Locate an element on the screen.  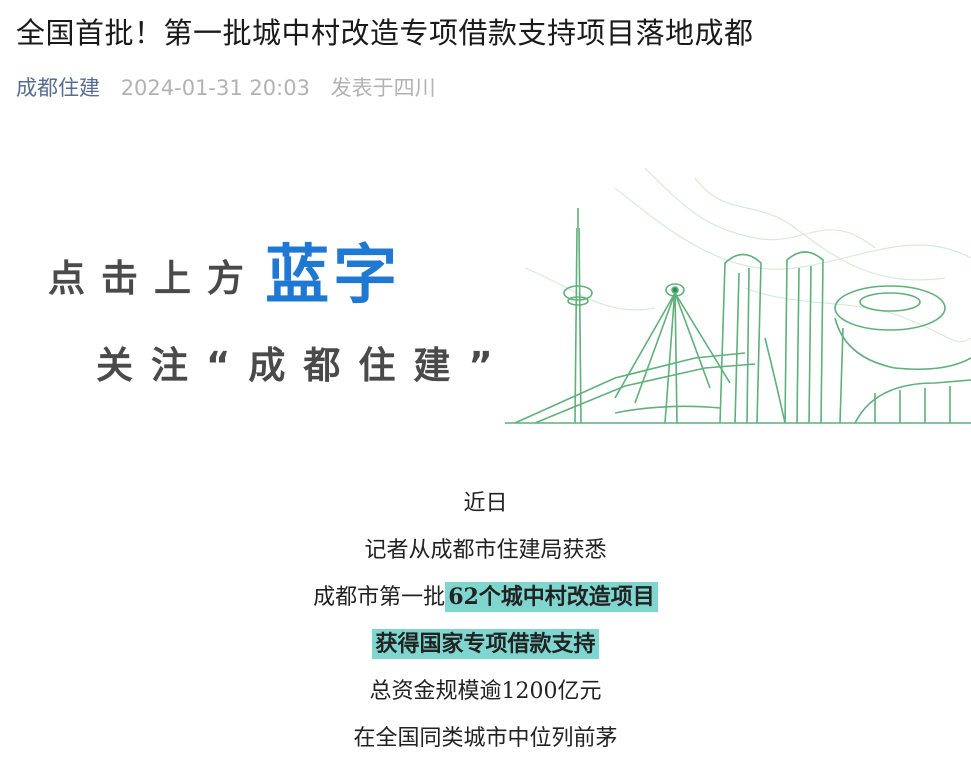
paragraph-6: 在全国同类城市中位列前茅 is located at coordinates (485, 738).